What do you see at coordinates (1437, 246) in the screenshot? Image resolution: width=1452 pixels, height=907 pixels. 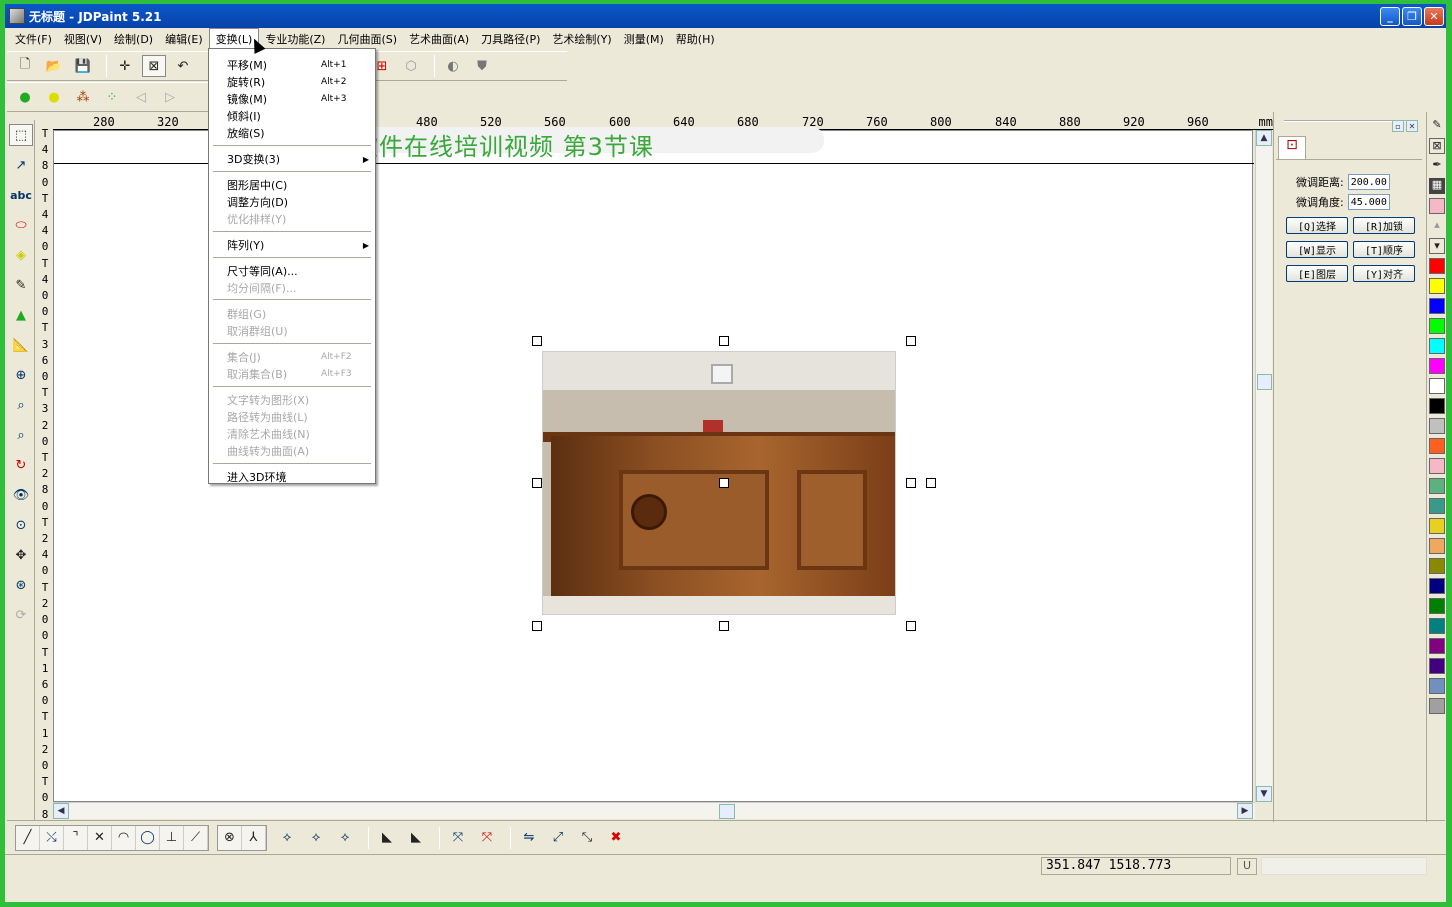 I see `palette-dropdown-icon: ▾` at bounding box center [1437, 246].